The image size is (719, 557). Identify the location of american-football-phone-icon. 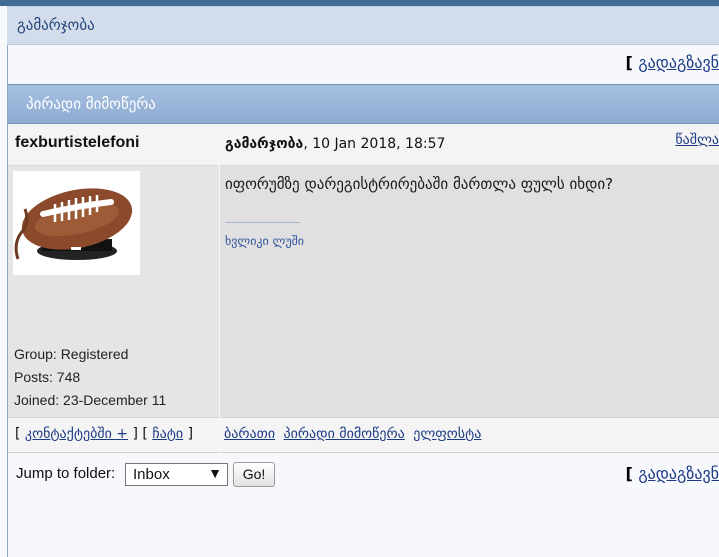
(76, 223).